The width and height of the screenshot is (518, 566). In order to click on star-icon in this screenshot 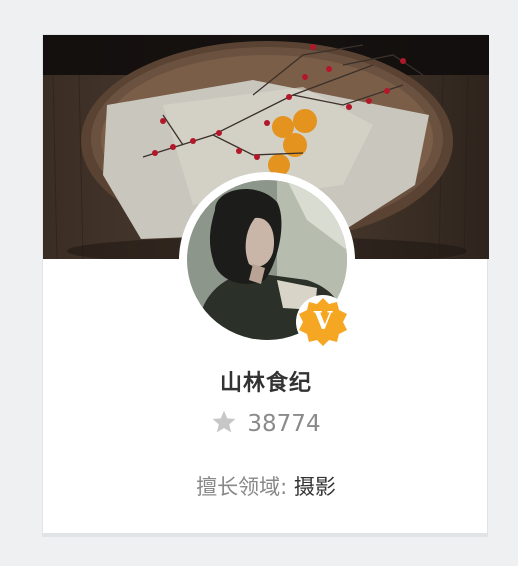, I will do `click(224, 422)`.